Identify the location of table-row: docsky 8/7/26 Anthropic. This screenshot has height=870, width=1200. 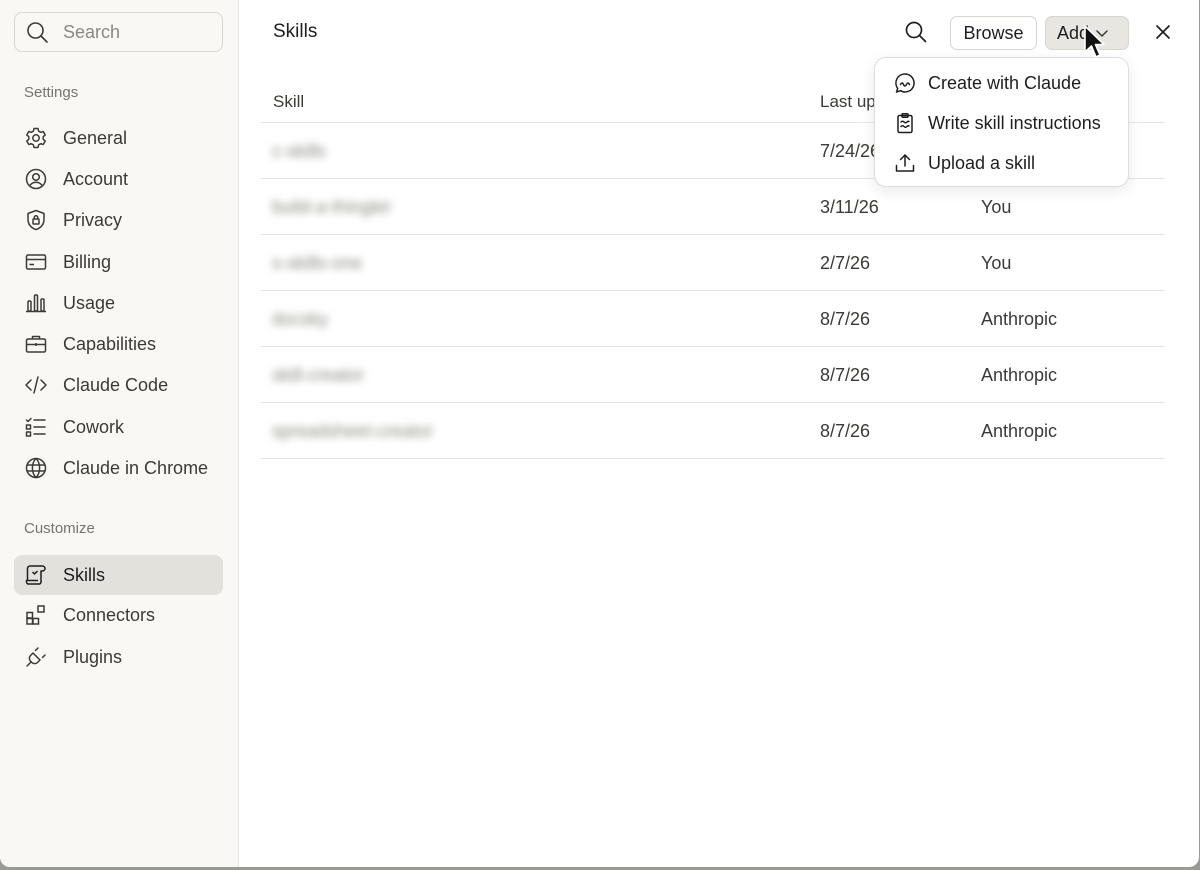
(712, 319).